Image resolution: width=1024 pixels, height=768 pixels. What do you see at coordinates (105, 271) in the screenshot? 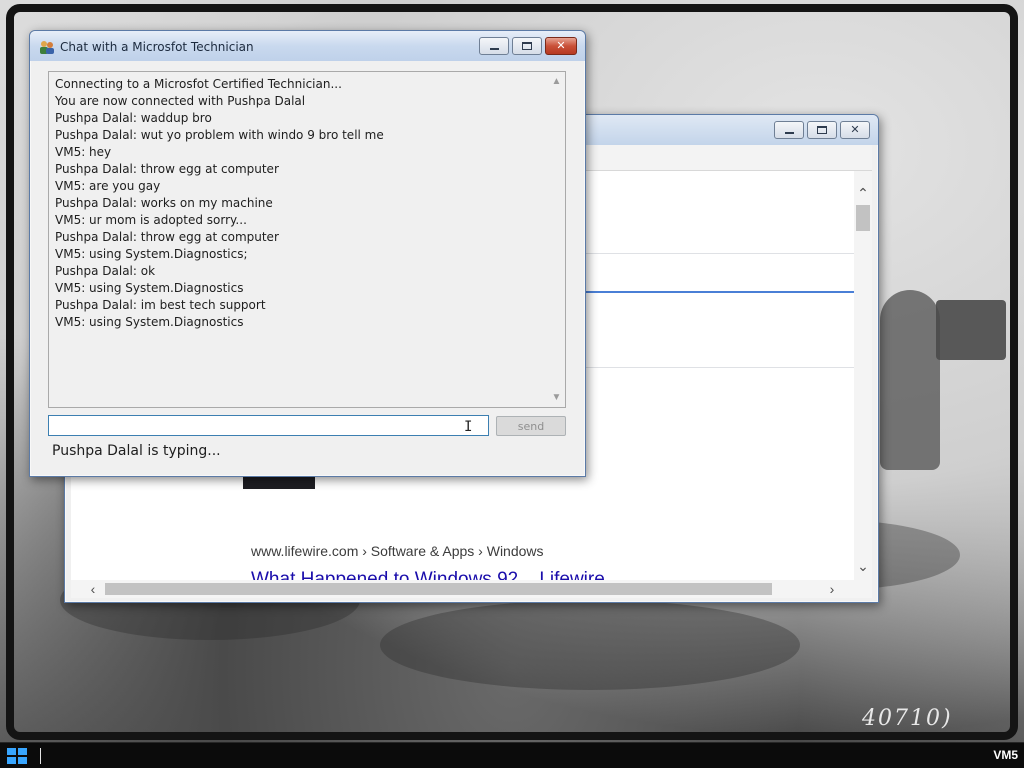
I see `chat-message: Pushpa Dalal: ok` at bounding box center [105, 271].